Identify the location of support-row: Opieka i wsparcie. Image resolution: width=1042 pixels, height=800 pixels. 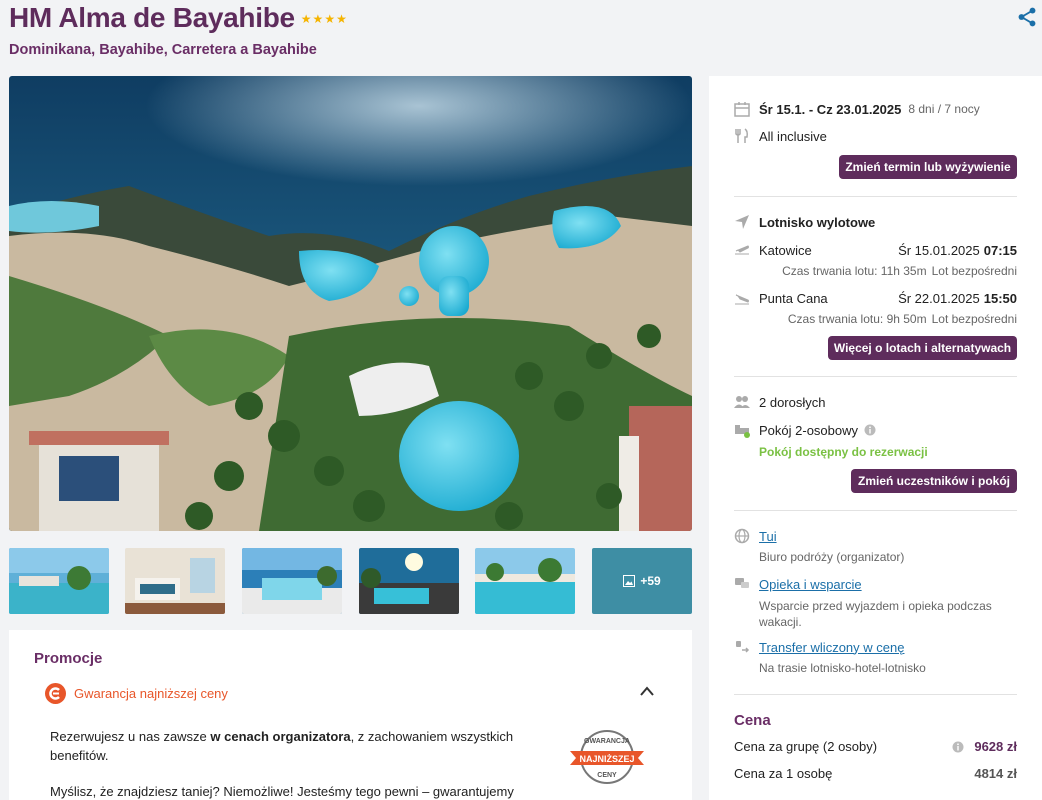
(875, 584).